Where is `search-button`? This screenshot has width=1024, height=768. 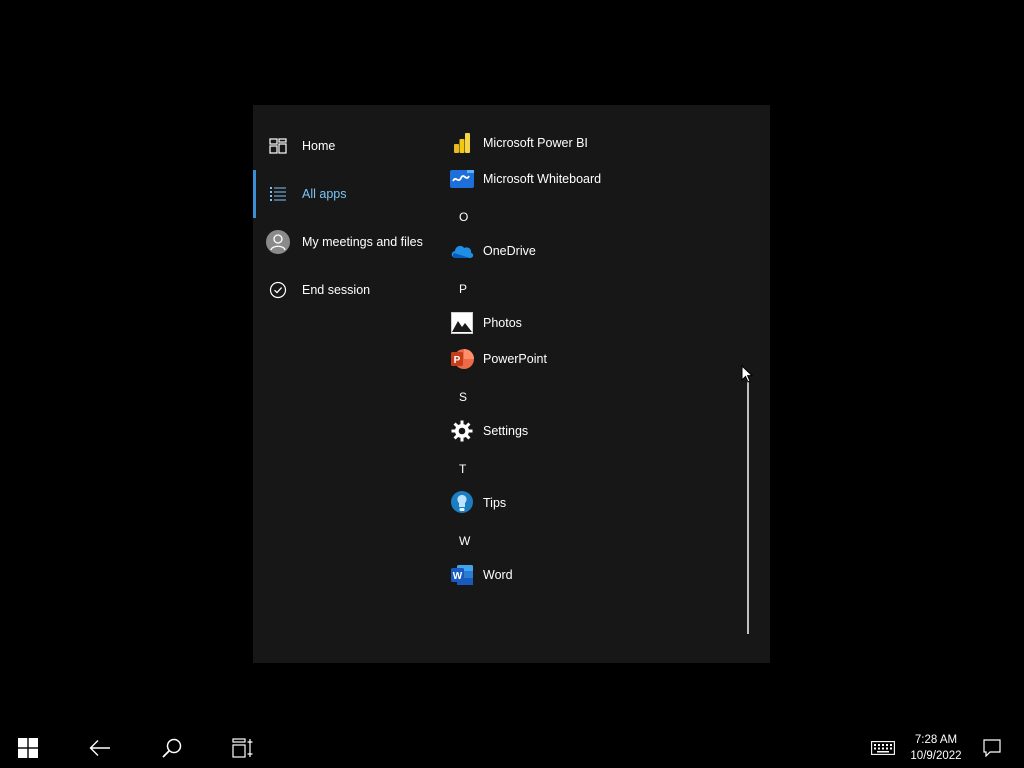
search-button is located at coordinates (172, 748).